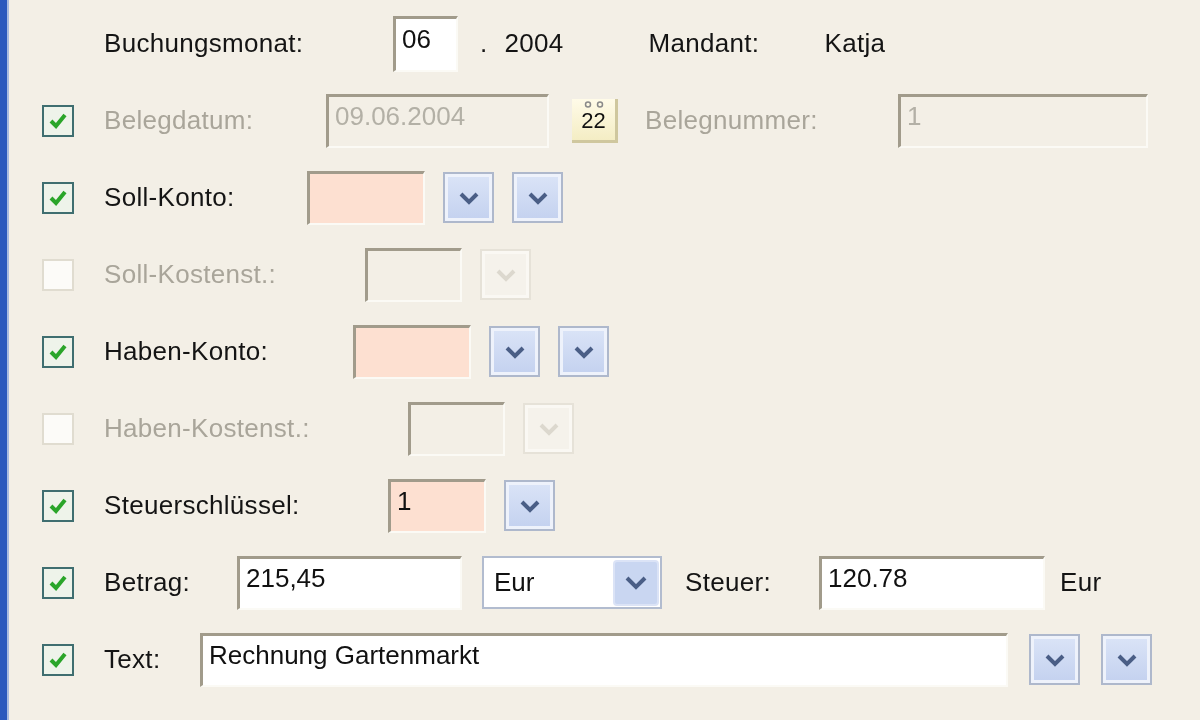 The height and width of the screenshot is (720, 1200). I want to click on currency-dropdown: Eur, so click(572, 582).